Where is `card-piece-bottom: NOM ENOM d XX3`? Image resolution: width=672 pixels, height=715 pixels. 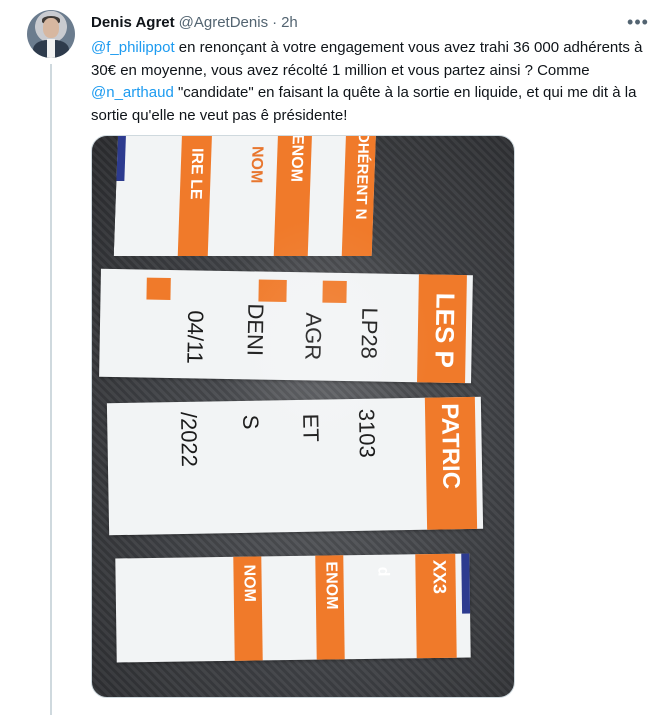 card-piece-bottom: NOM ENOM d XX3 is located at coordinates (293, 608).